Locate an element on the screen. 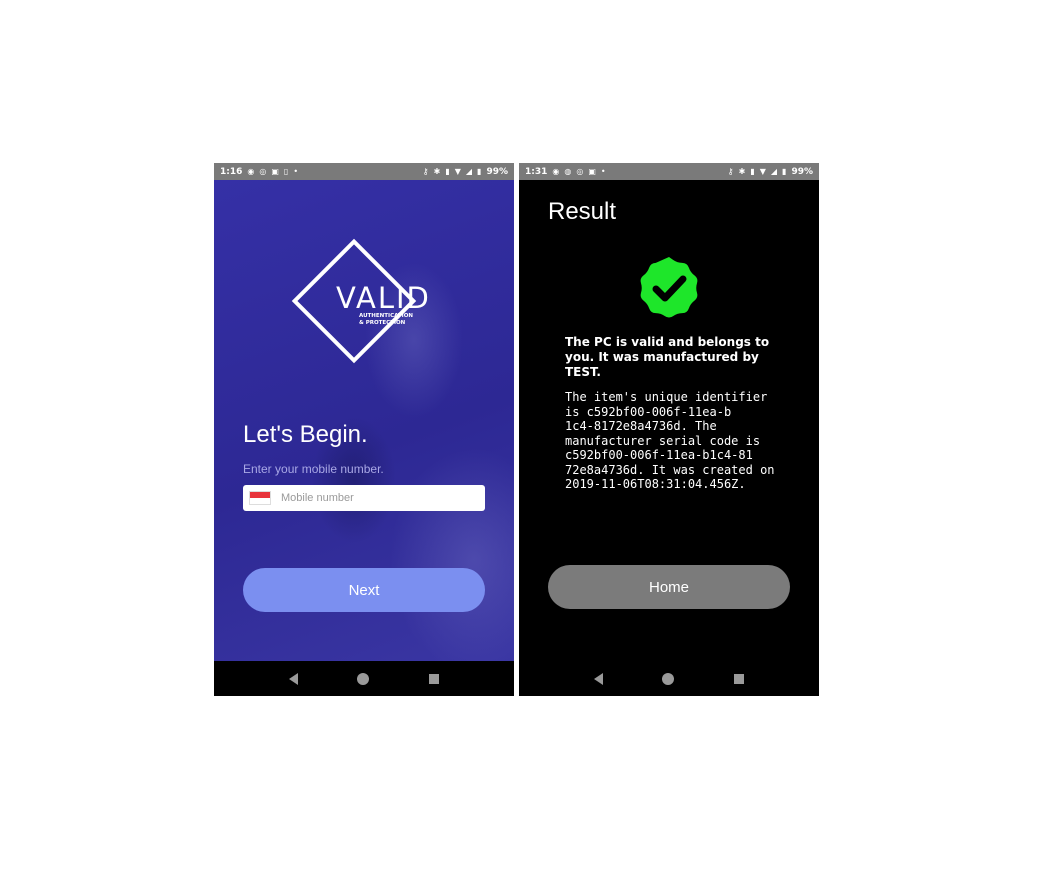 This screenshot has width=1040, height=896. mobile-number-input is located at coordinates (376, 498).